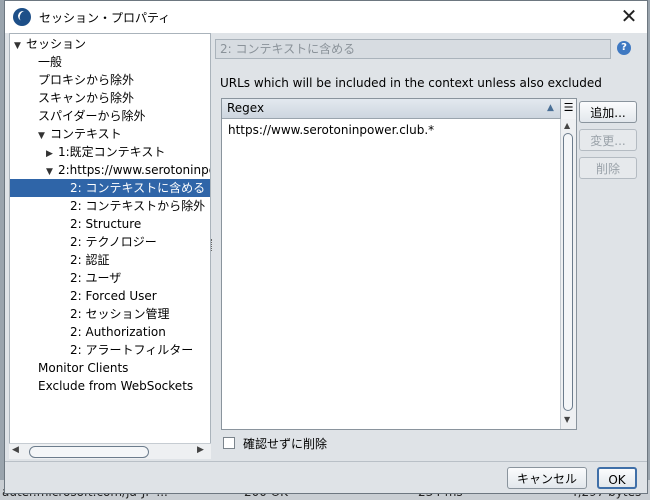 The height and width of the screenshot is (500, 650). What do you see at coordinates (86, 134) in the screenshot?
I see `tree-item-label: コンテキスト` at bounding box center [86, 134].